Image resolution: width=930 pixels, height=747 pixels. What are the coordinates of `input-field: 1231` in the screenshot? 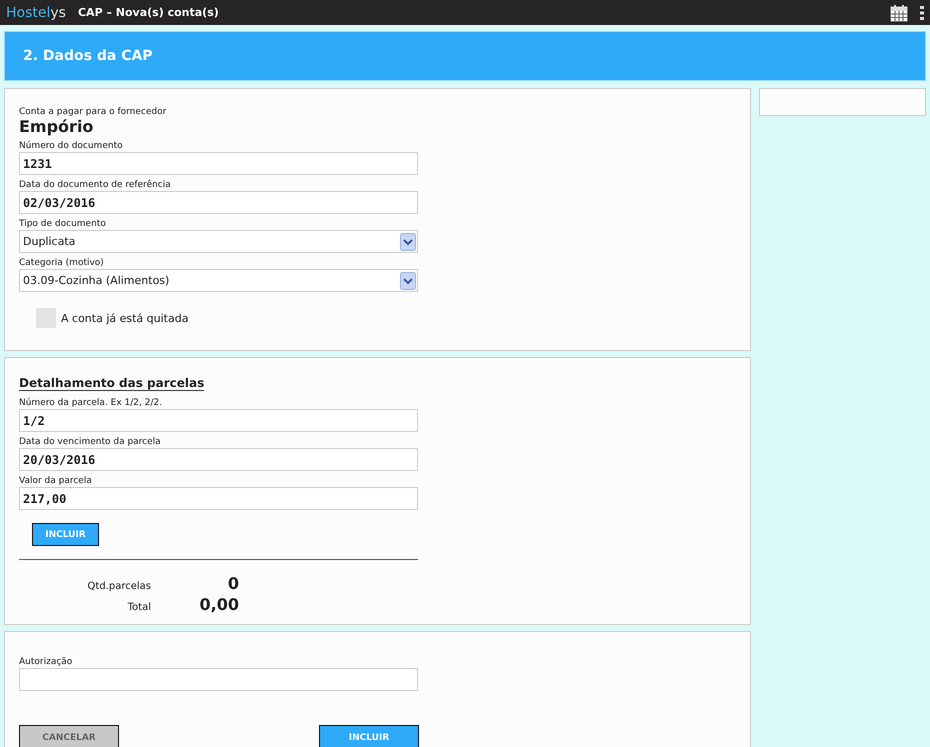 It's located at (218, 163).